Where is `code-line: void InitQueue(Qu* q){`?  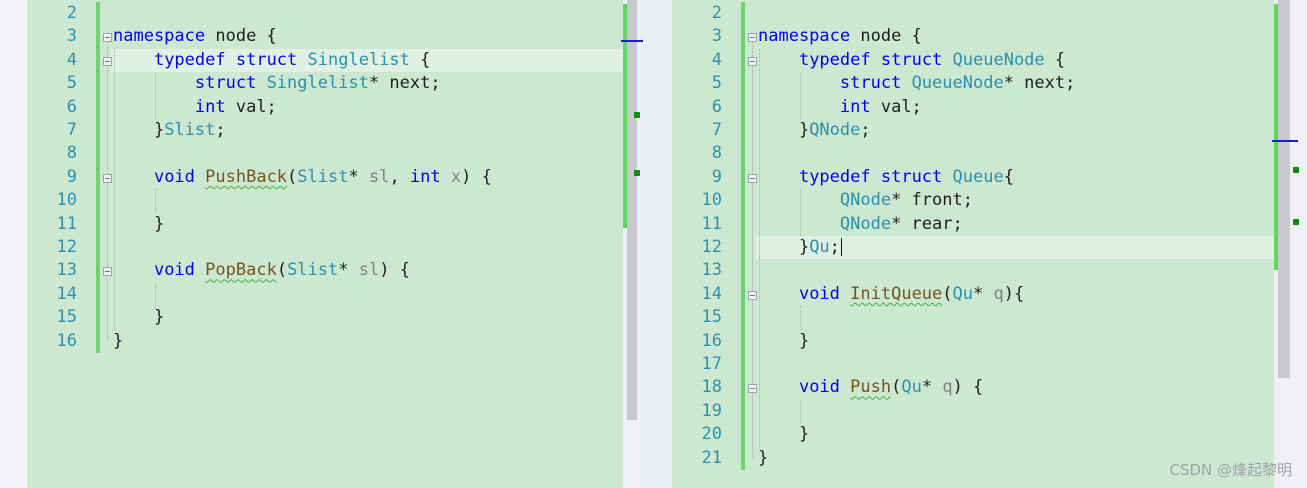 code-line: void InitQueue(Qu* q){ is located at coordinates (891, 294).